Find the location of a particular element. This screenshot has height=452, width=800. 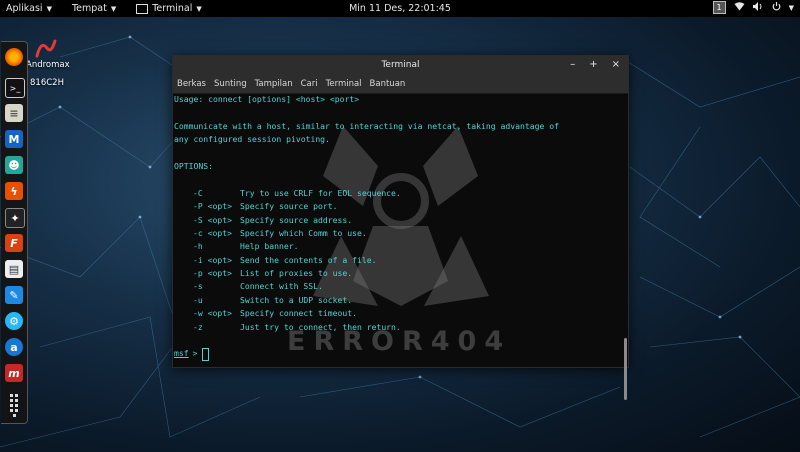

clock-label: Min 11 Des, 22:01:45 is located at coordinates (400, 8).